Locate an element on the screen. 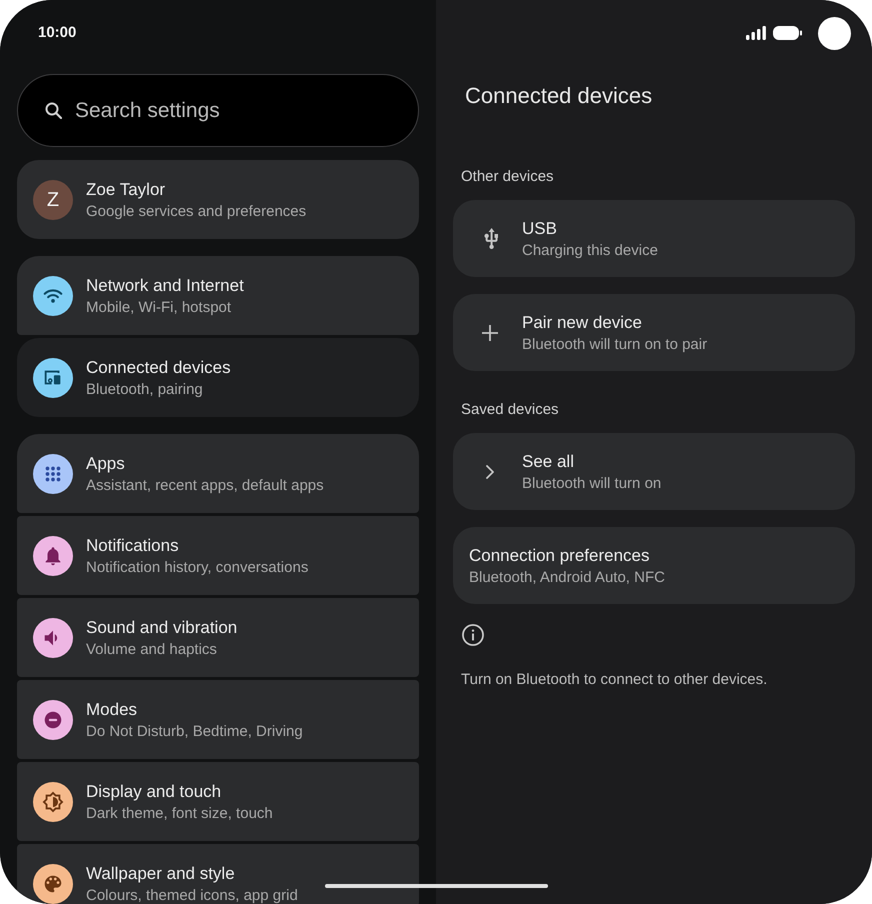 The image size is (872, 904). preference-item: USB Charging this device is located at coordinates (654, 238).